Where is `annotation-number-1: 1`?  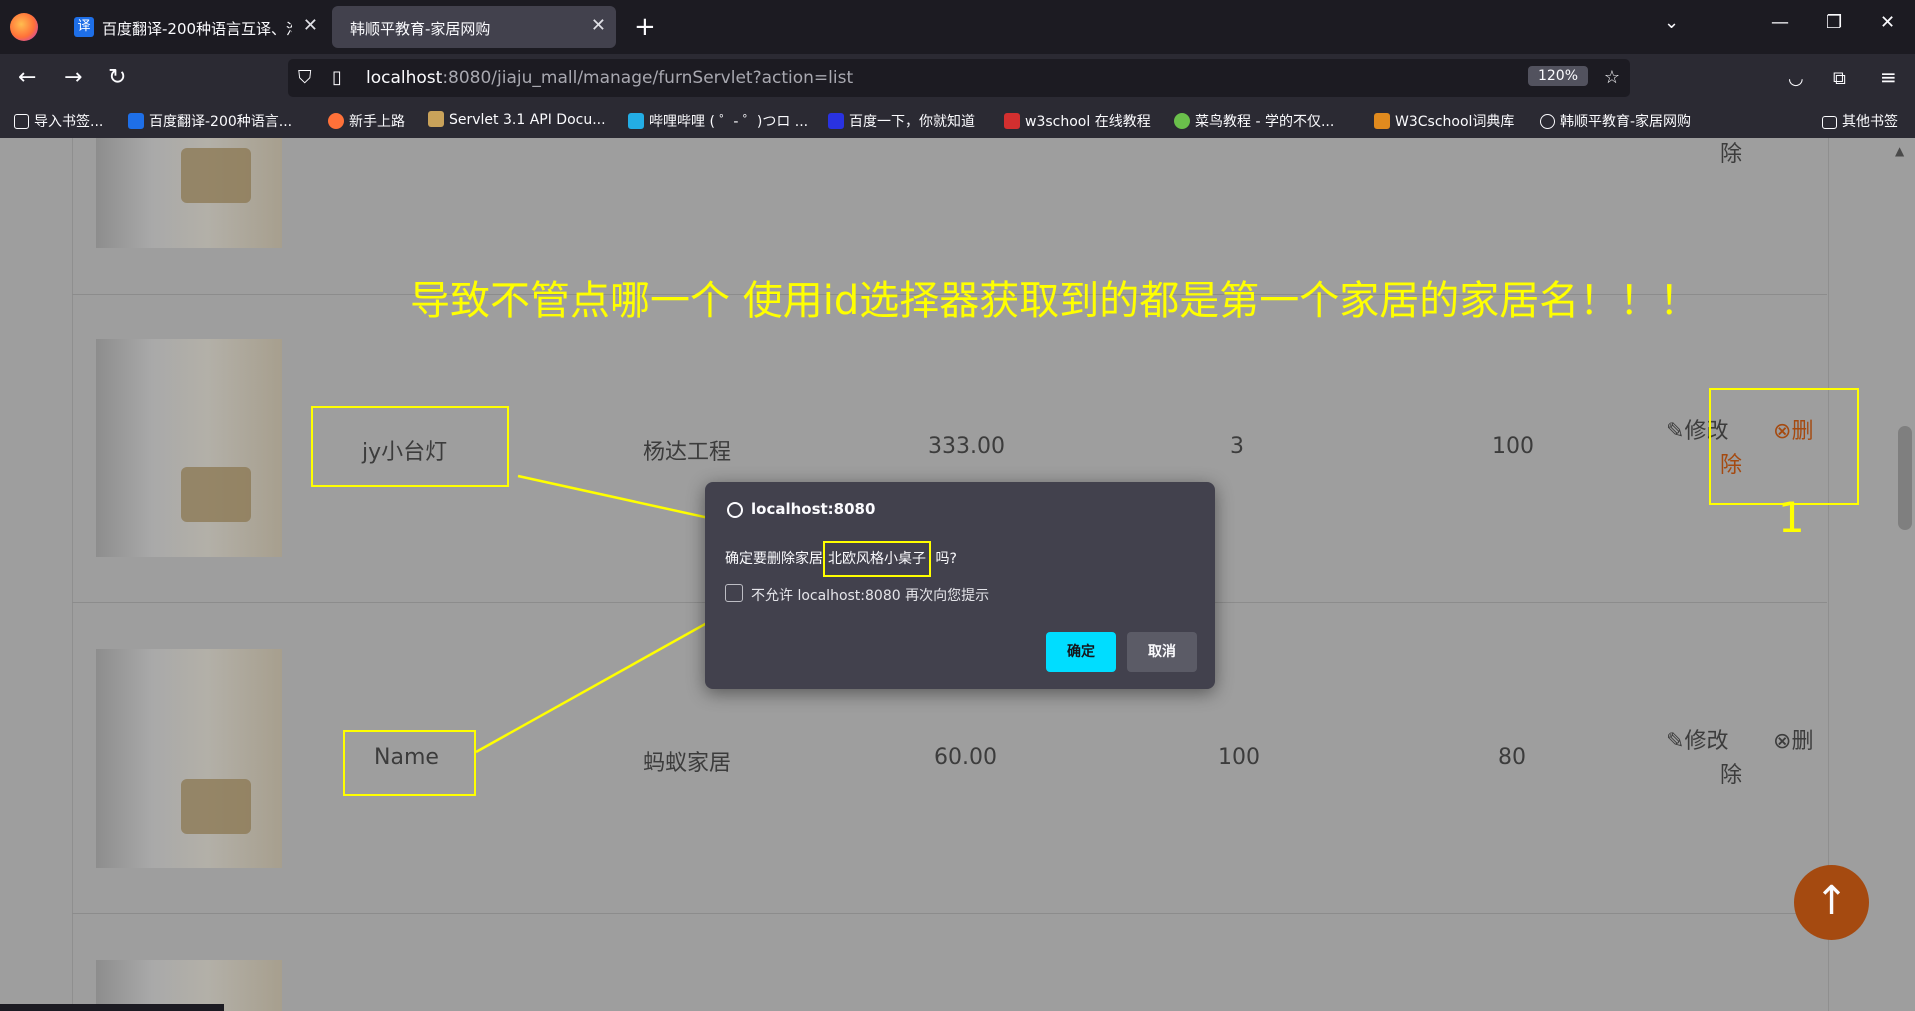 annotation-number-1: 1 is located at coordinates (1791, 517).